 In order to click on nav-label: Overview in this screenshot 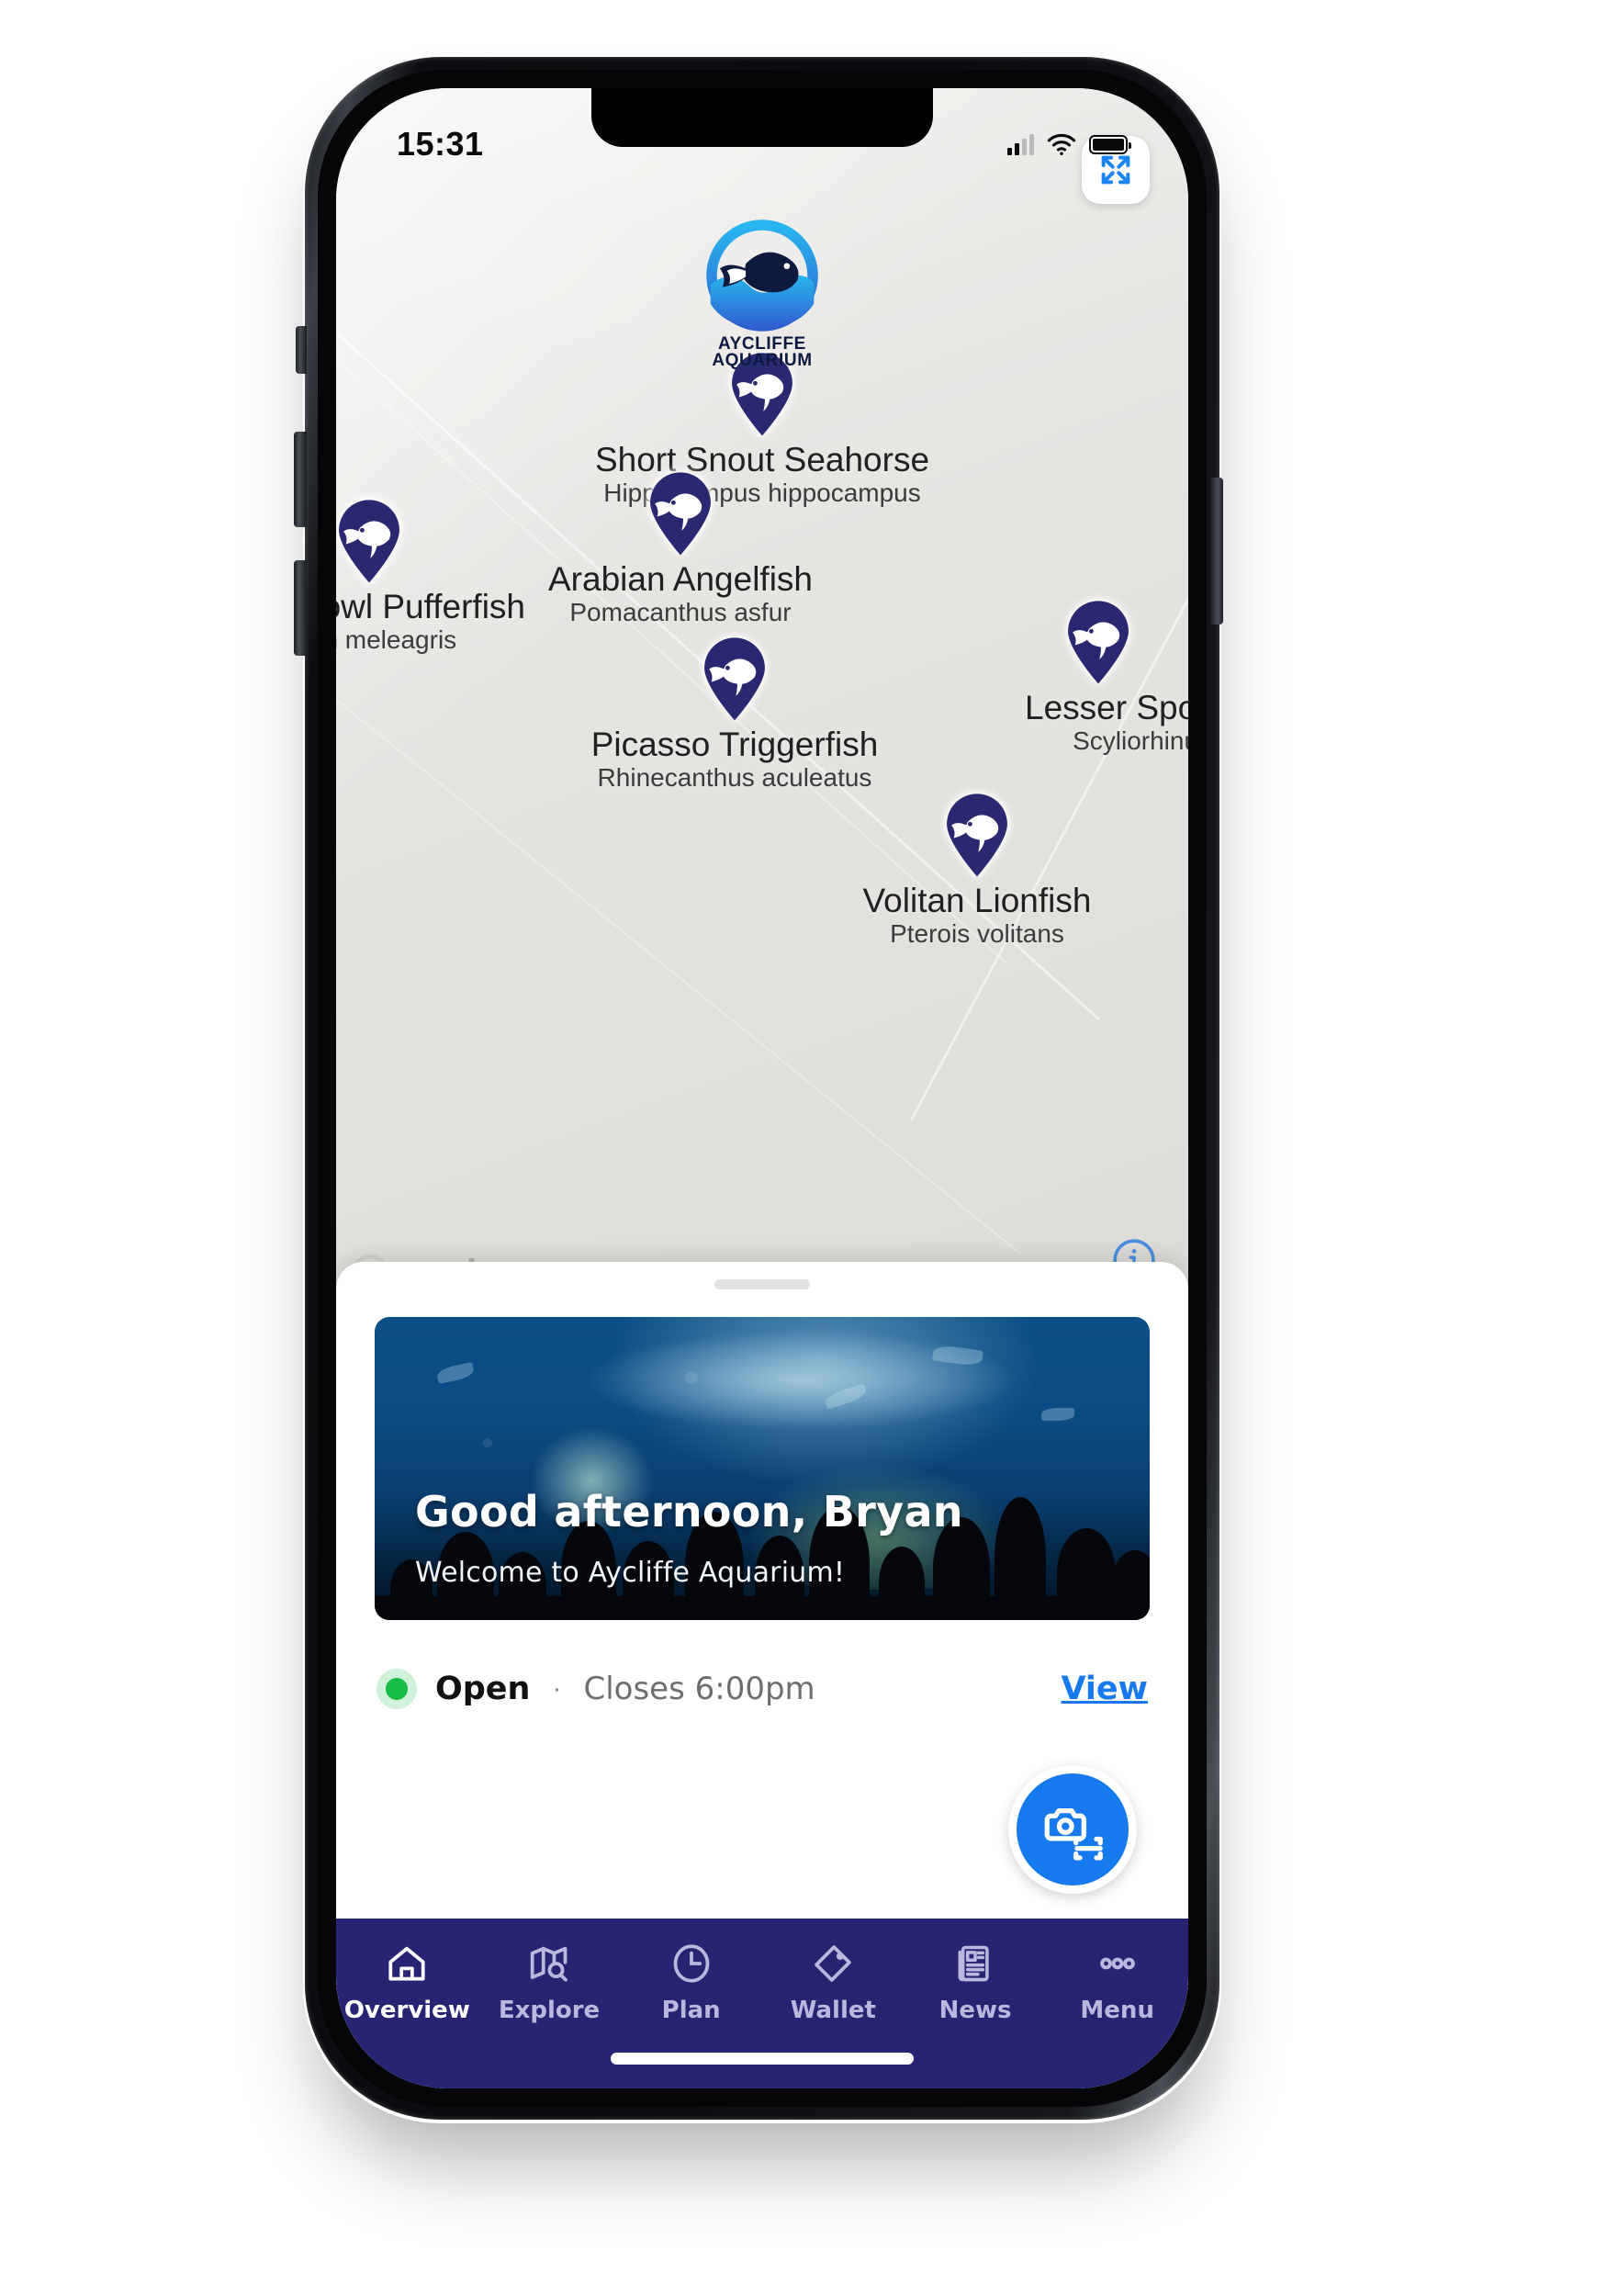, I will do `click(406, 2011)`.